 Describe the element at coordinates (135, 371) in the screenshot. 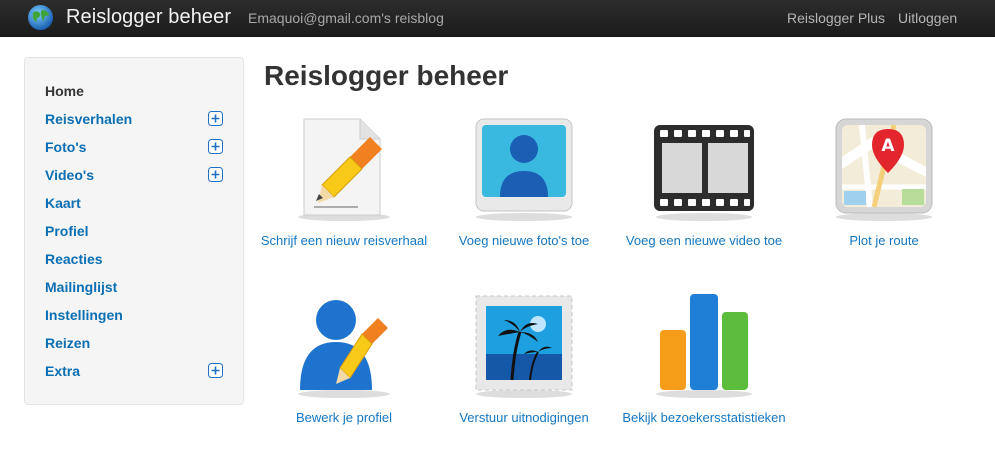

I see `sidebar-item-extra: Extra` at that location.